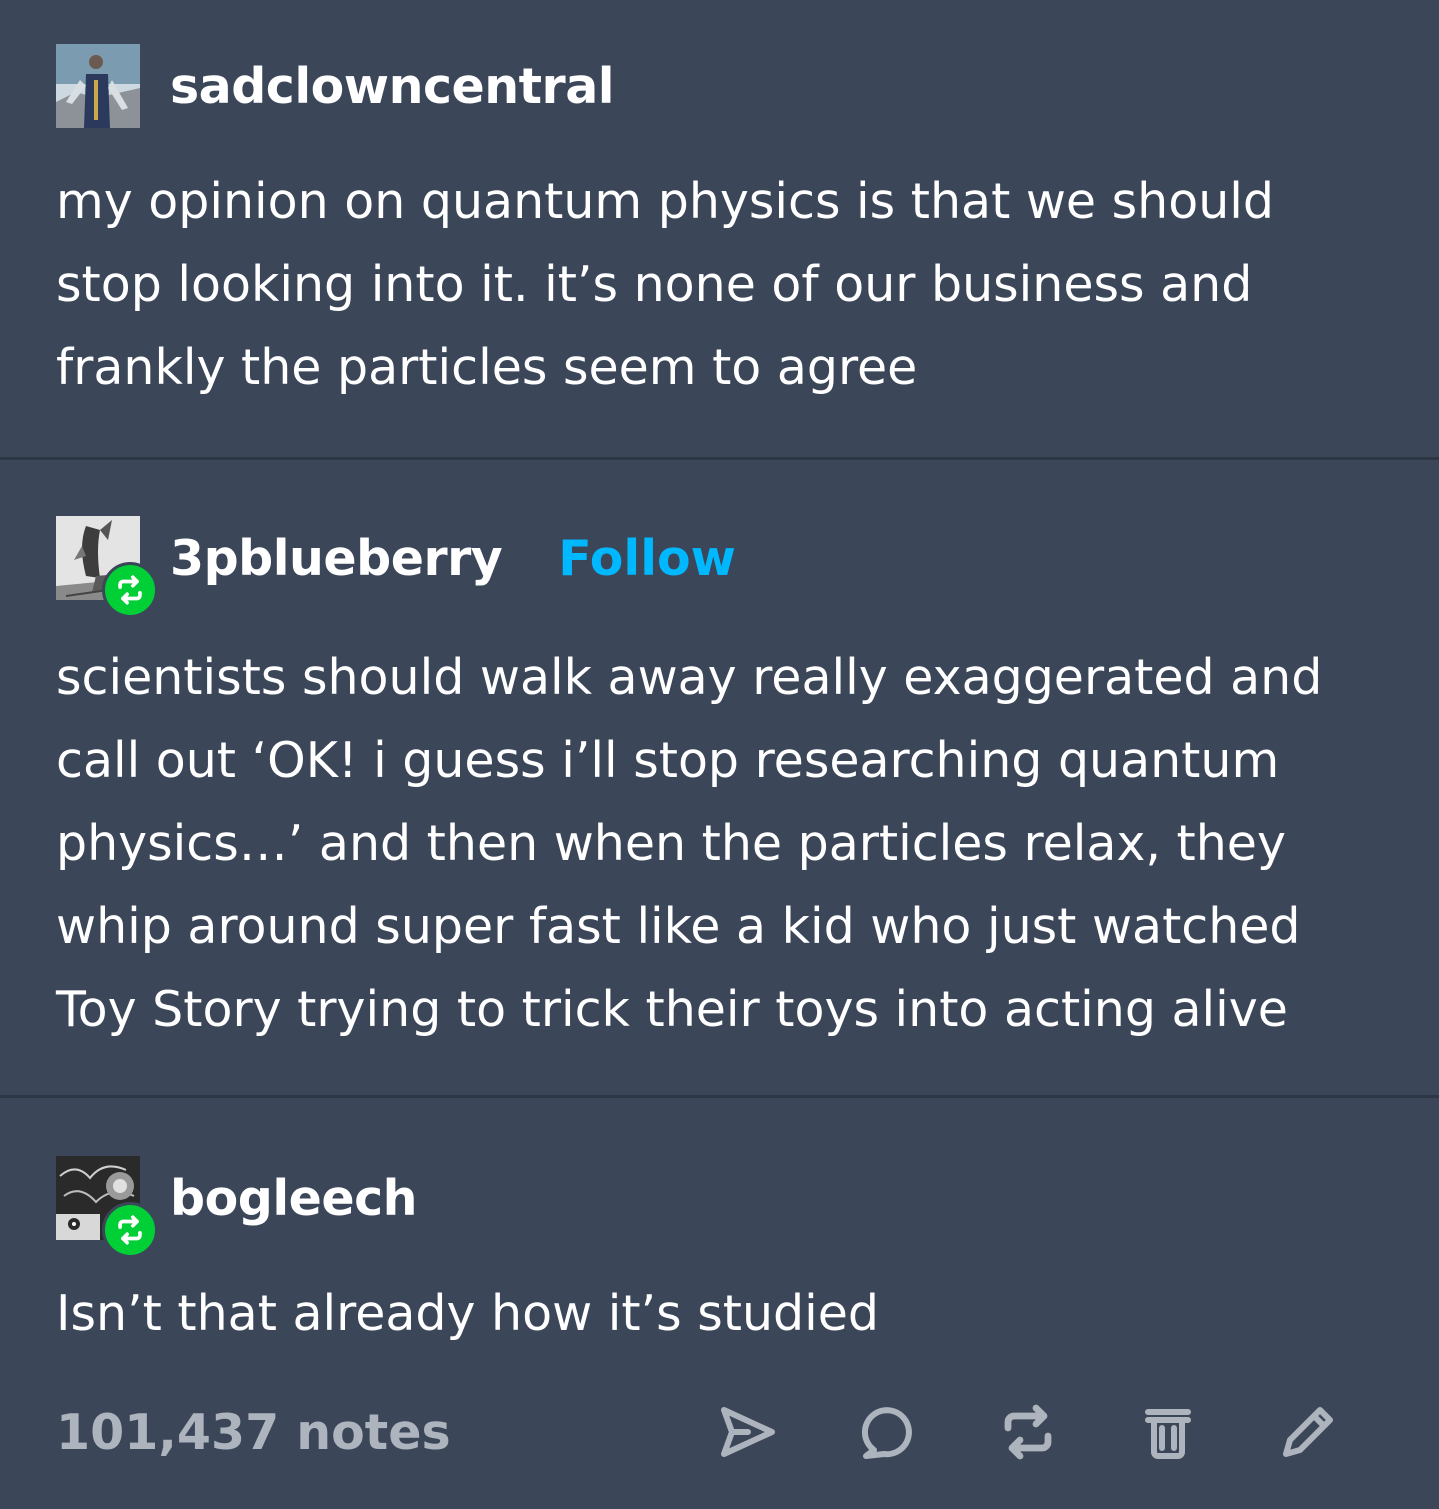 The image size is (1439, 1509). Describe the element at coordinates (467, 1313) in the screenshot. I see `post-text: Isn’t that already how it’s studied` at that location.